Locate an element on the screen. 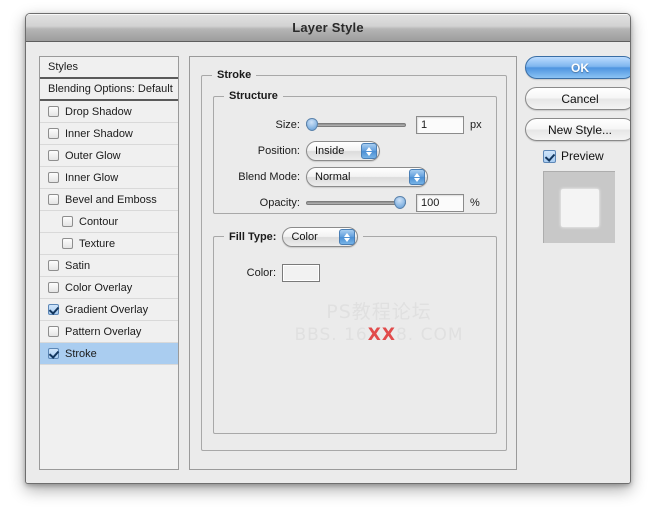  watermark-suffix: 8. COM is located at coordinates (429, 335).